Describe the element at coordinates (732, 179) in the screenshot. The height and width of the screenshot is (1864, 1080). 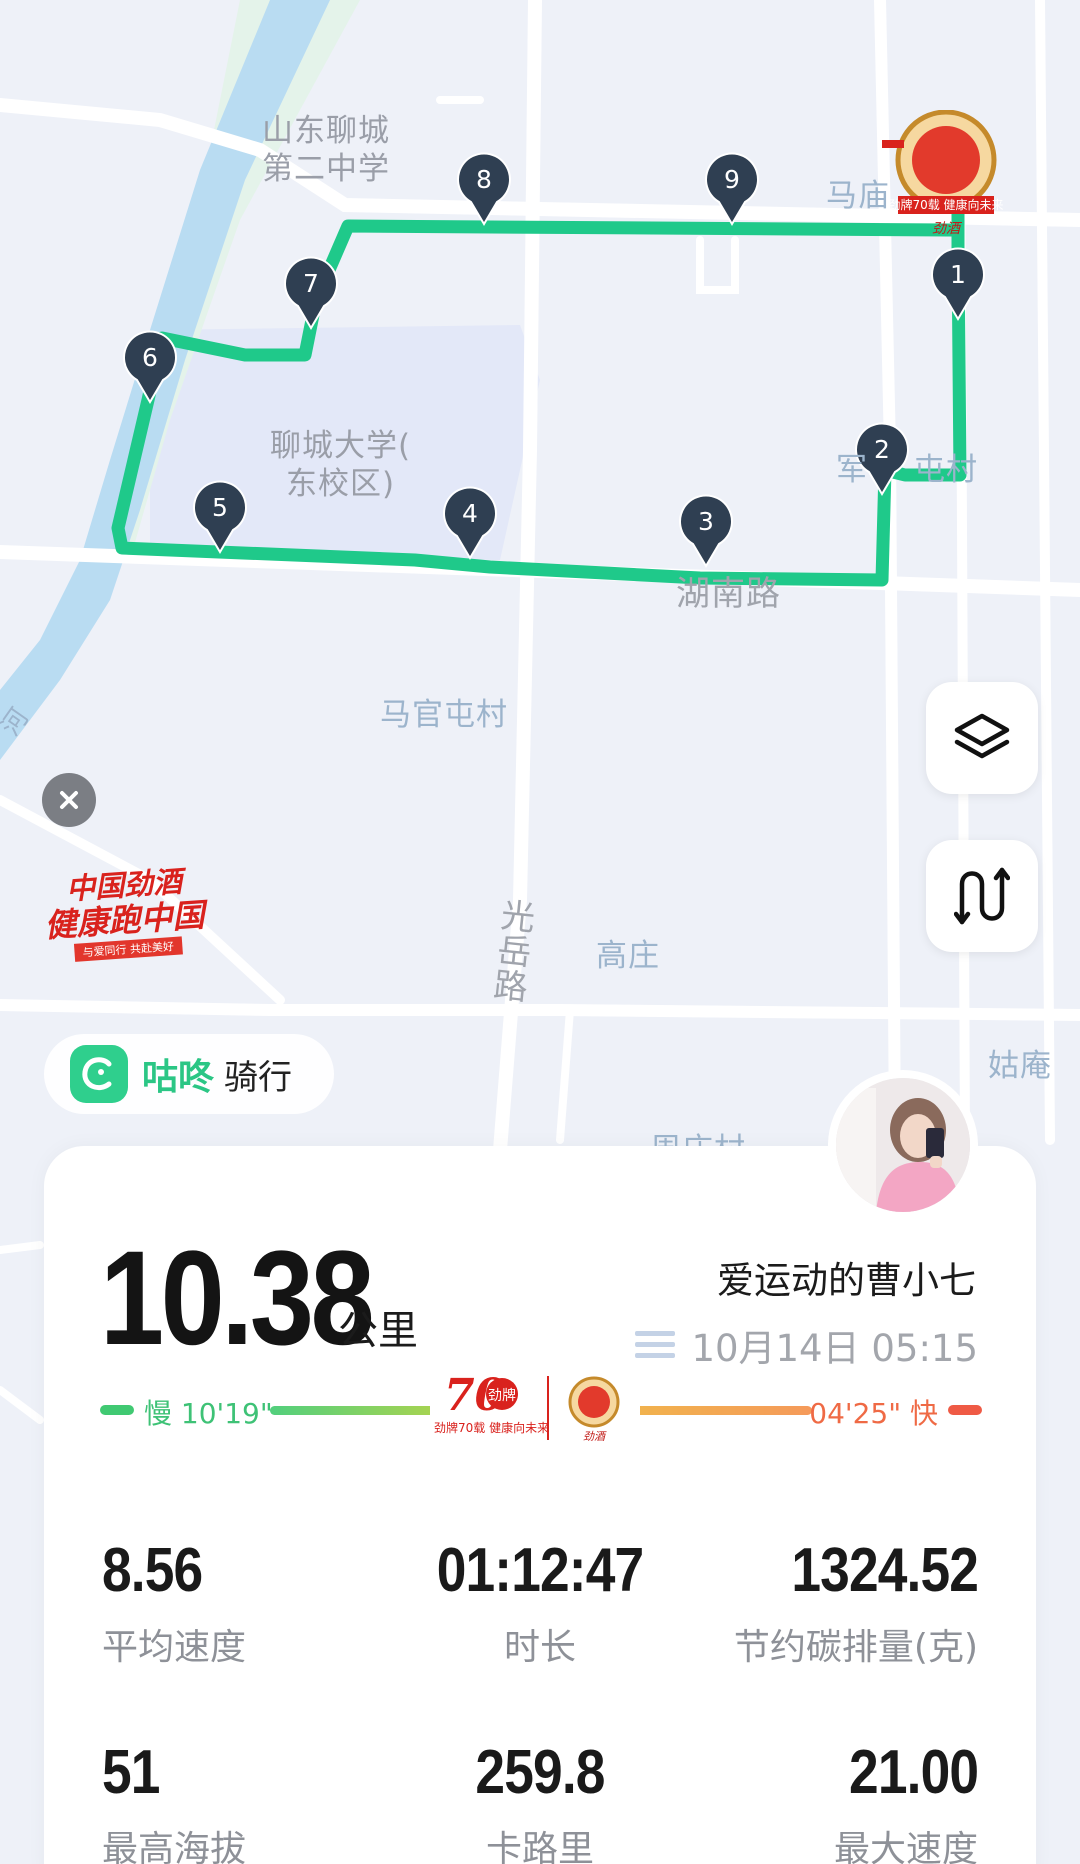
I see `marker-label: 9` at that location.